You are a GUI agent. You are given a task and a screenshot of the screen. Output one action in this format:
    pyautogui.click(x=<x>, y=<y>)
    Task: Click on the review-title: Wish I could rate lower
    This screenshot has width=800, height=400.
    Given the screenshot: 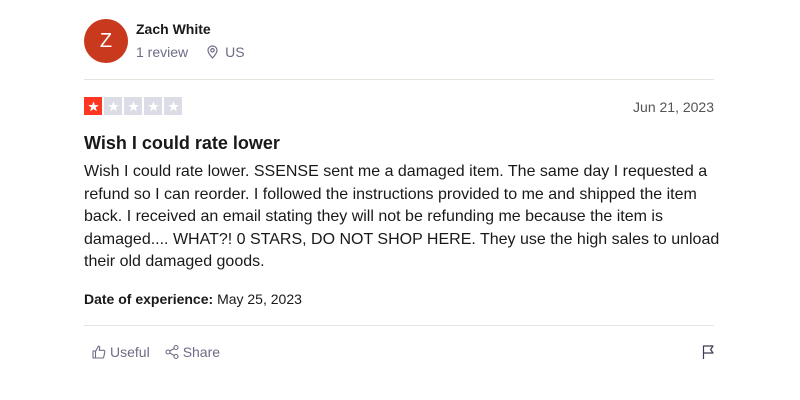 What is the action you would take?
    pyautogui.click(x=182, y=143)
    